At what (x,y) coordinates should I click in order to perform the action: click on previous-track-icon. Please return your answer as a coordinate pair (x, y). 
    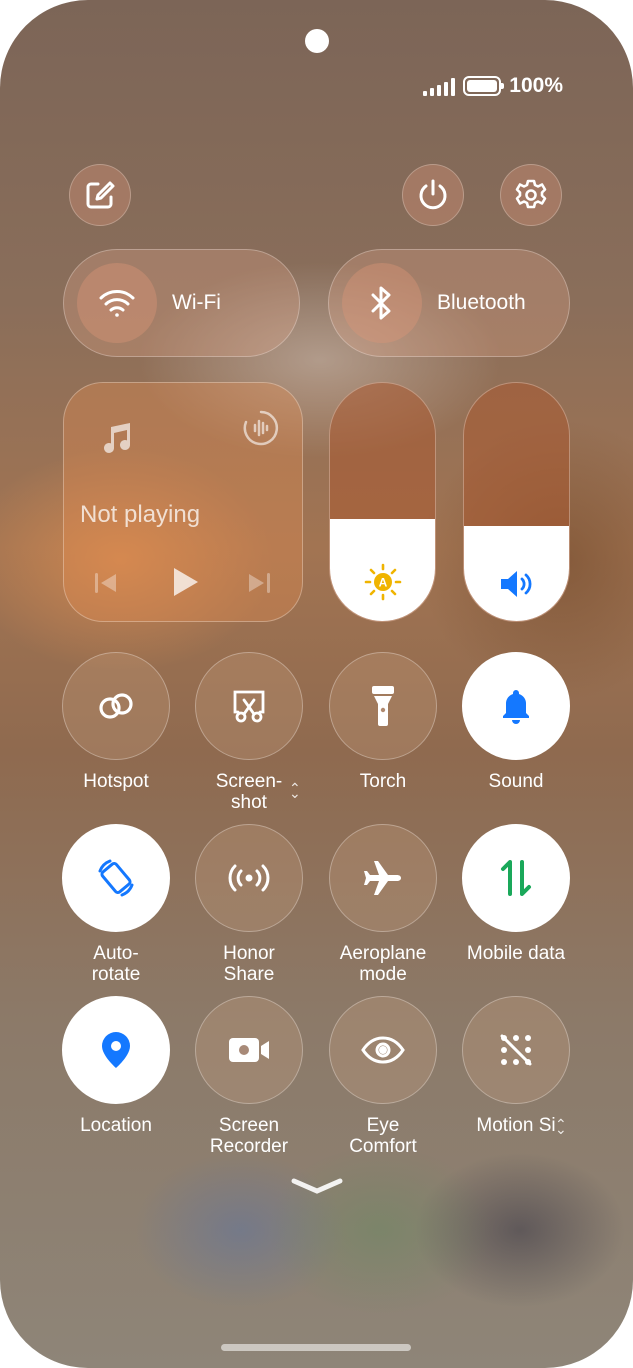
    Looking at the image, I should click on (106, 583).